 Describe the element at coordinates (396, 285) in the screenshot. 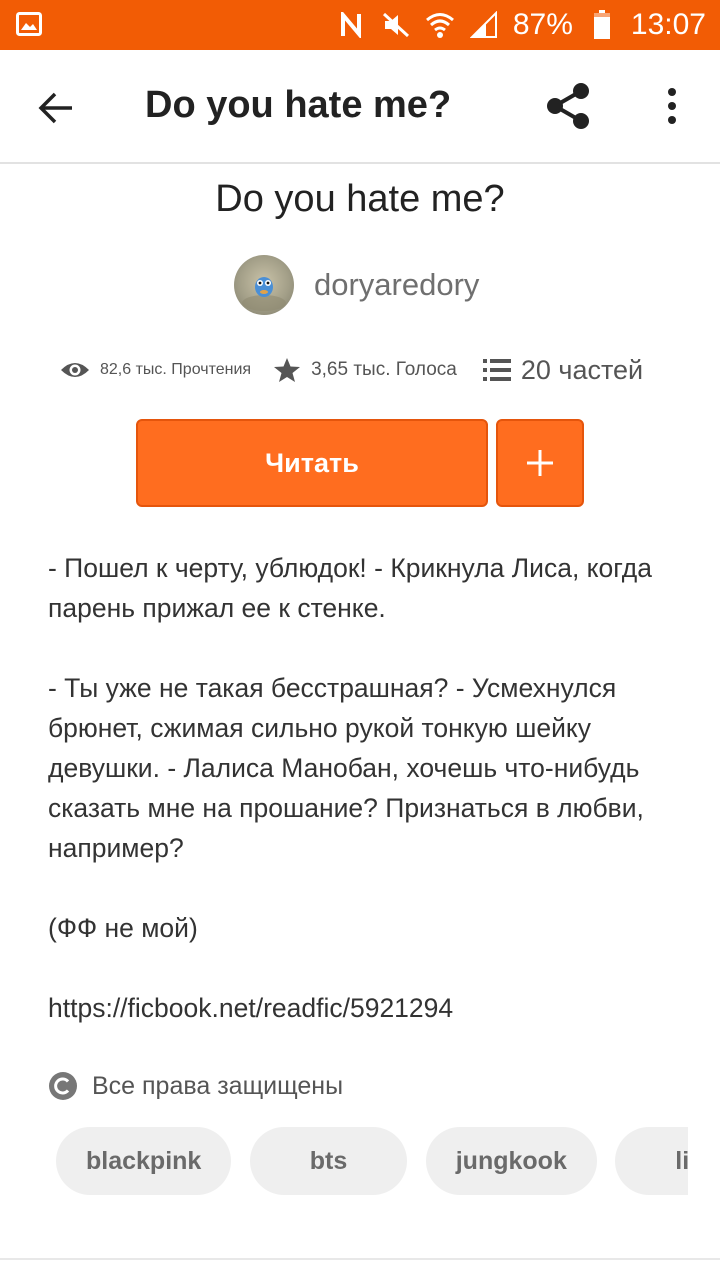

I see `author-name: doryaredory` at that location.